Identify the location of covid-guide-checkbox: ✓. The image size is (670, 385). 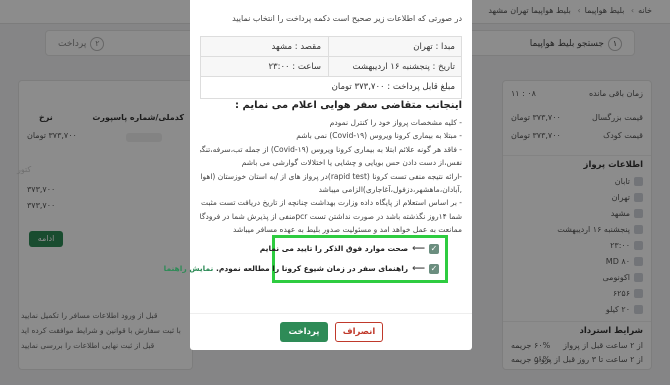
(434, 269).